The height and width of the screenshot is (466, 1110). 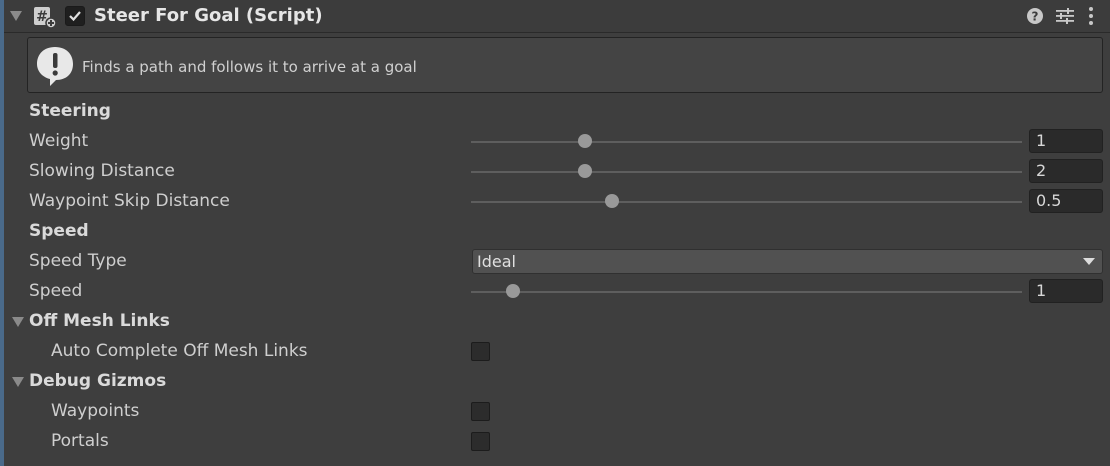 What do you see at coordinates (45, 18) in the screenshot?
I see `script-hash-icon: #` at bounding box center [45, 18].